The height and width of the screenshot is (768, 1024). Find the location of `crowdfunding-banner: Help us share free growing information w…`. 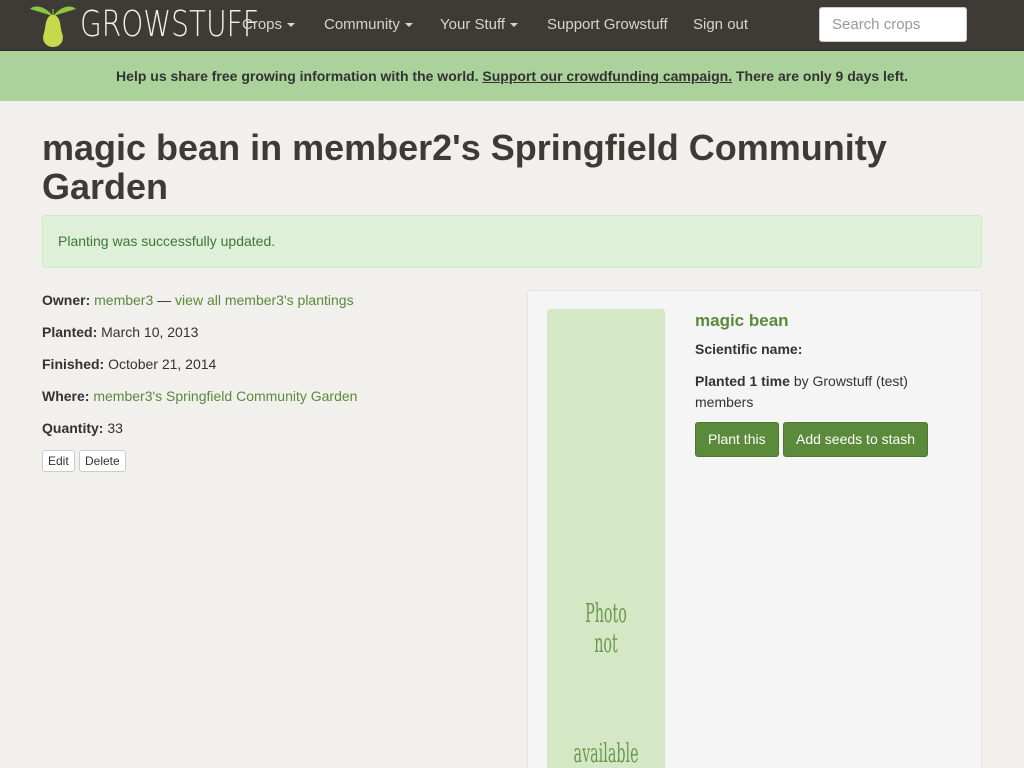

crowdfunding-banner: Help us share free growing information w… is located at coordinates (512, 76).